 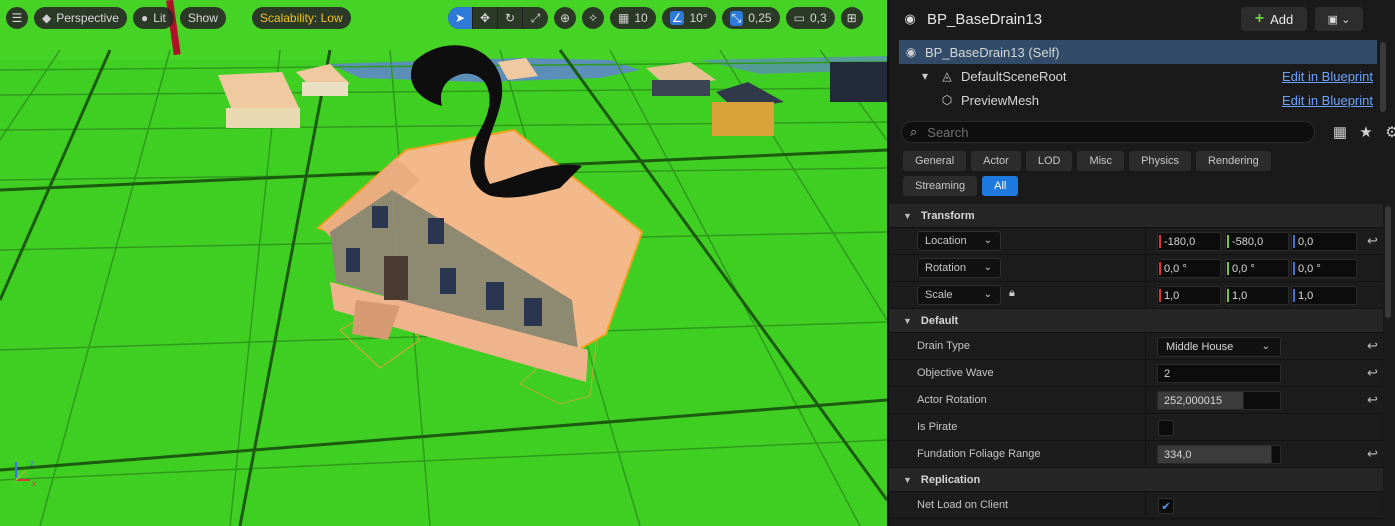 What do you see at coordinates (945, 268) in the screenshot?
I see `property-label: Rotation` at bounding box center [945, 268].